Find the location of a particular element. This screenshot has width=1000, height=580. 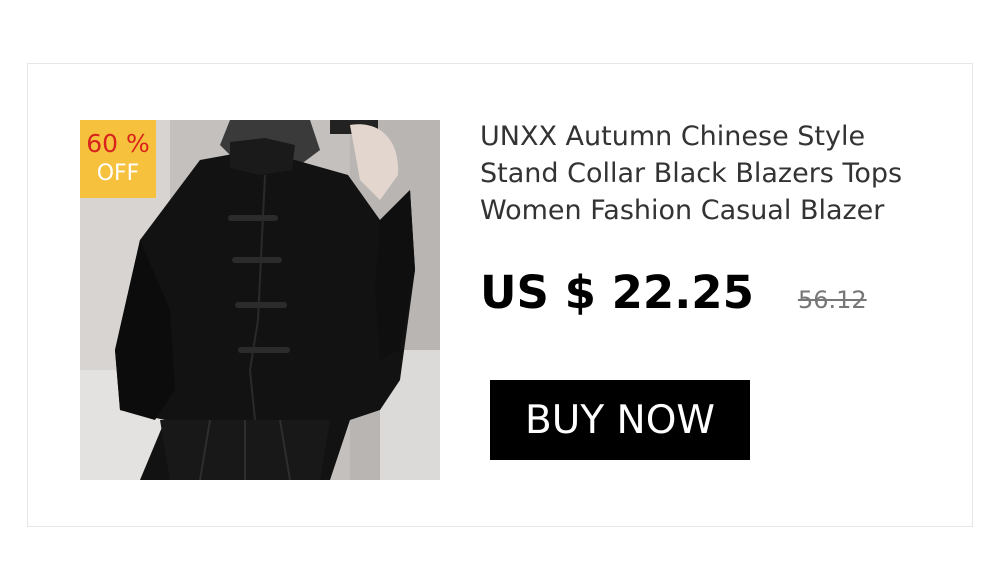

current-price: US $ 22.25 is located at coordinates (617, 292).